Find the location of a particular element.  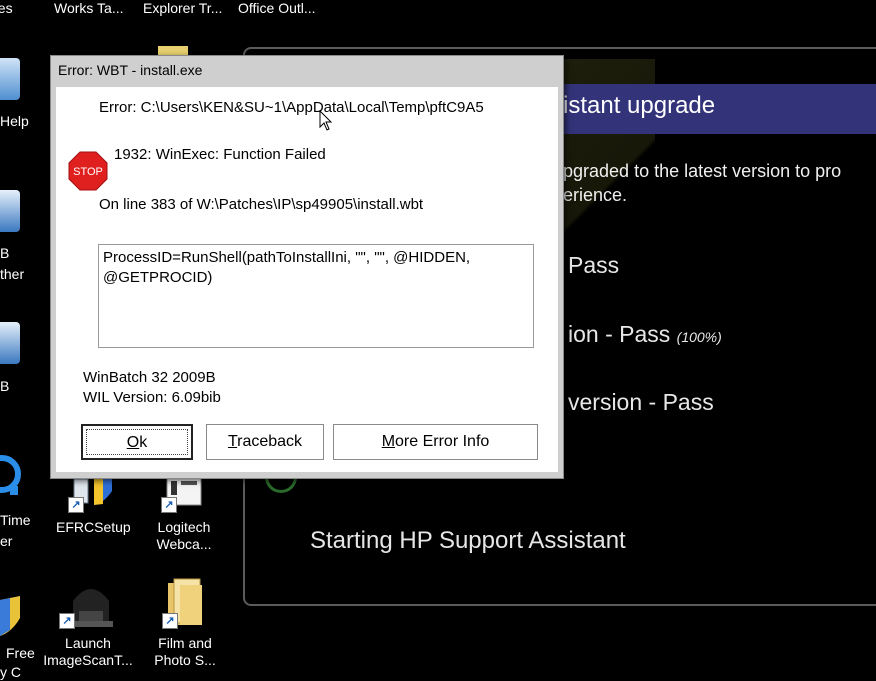

focus-rectangle is located at coordinates (137, 442).